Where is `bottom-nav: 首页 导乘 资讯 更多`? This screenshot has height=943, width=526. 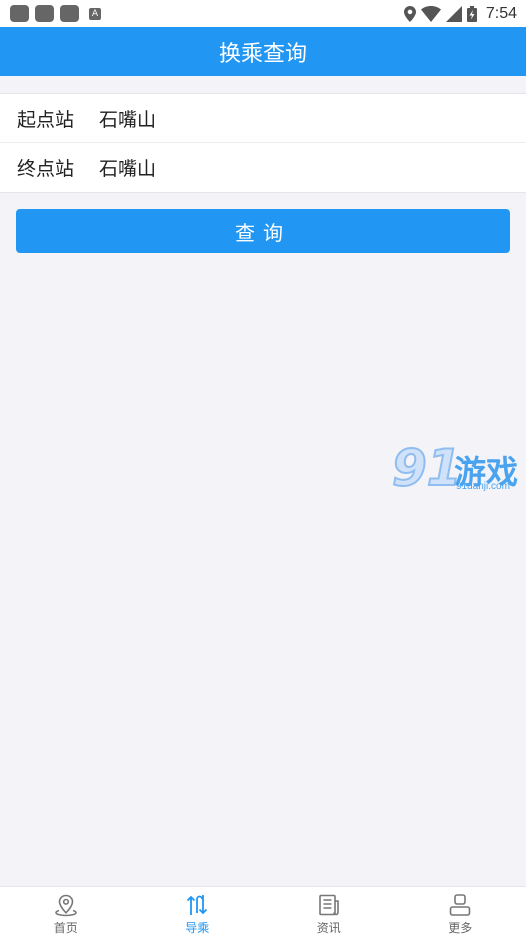 bottom-nav: 首页 导乘 资讯 更多 is located at coordinates (263, 914).